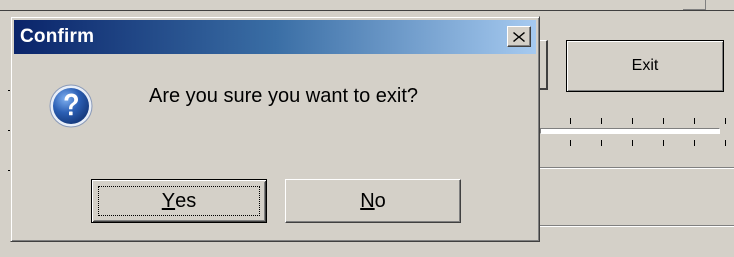 The height and width of the screenshot is (257, 734). I want to click on slider-ticks-top, so click(652, 121).